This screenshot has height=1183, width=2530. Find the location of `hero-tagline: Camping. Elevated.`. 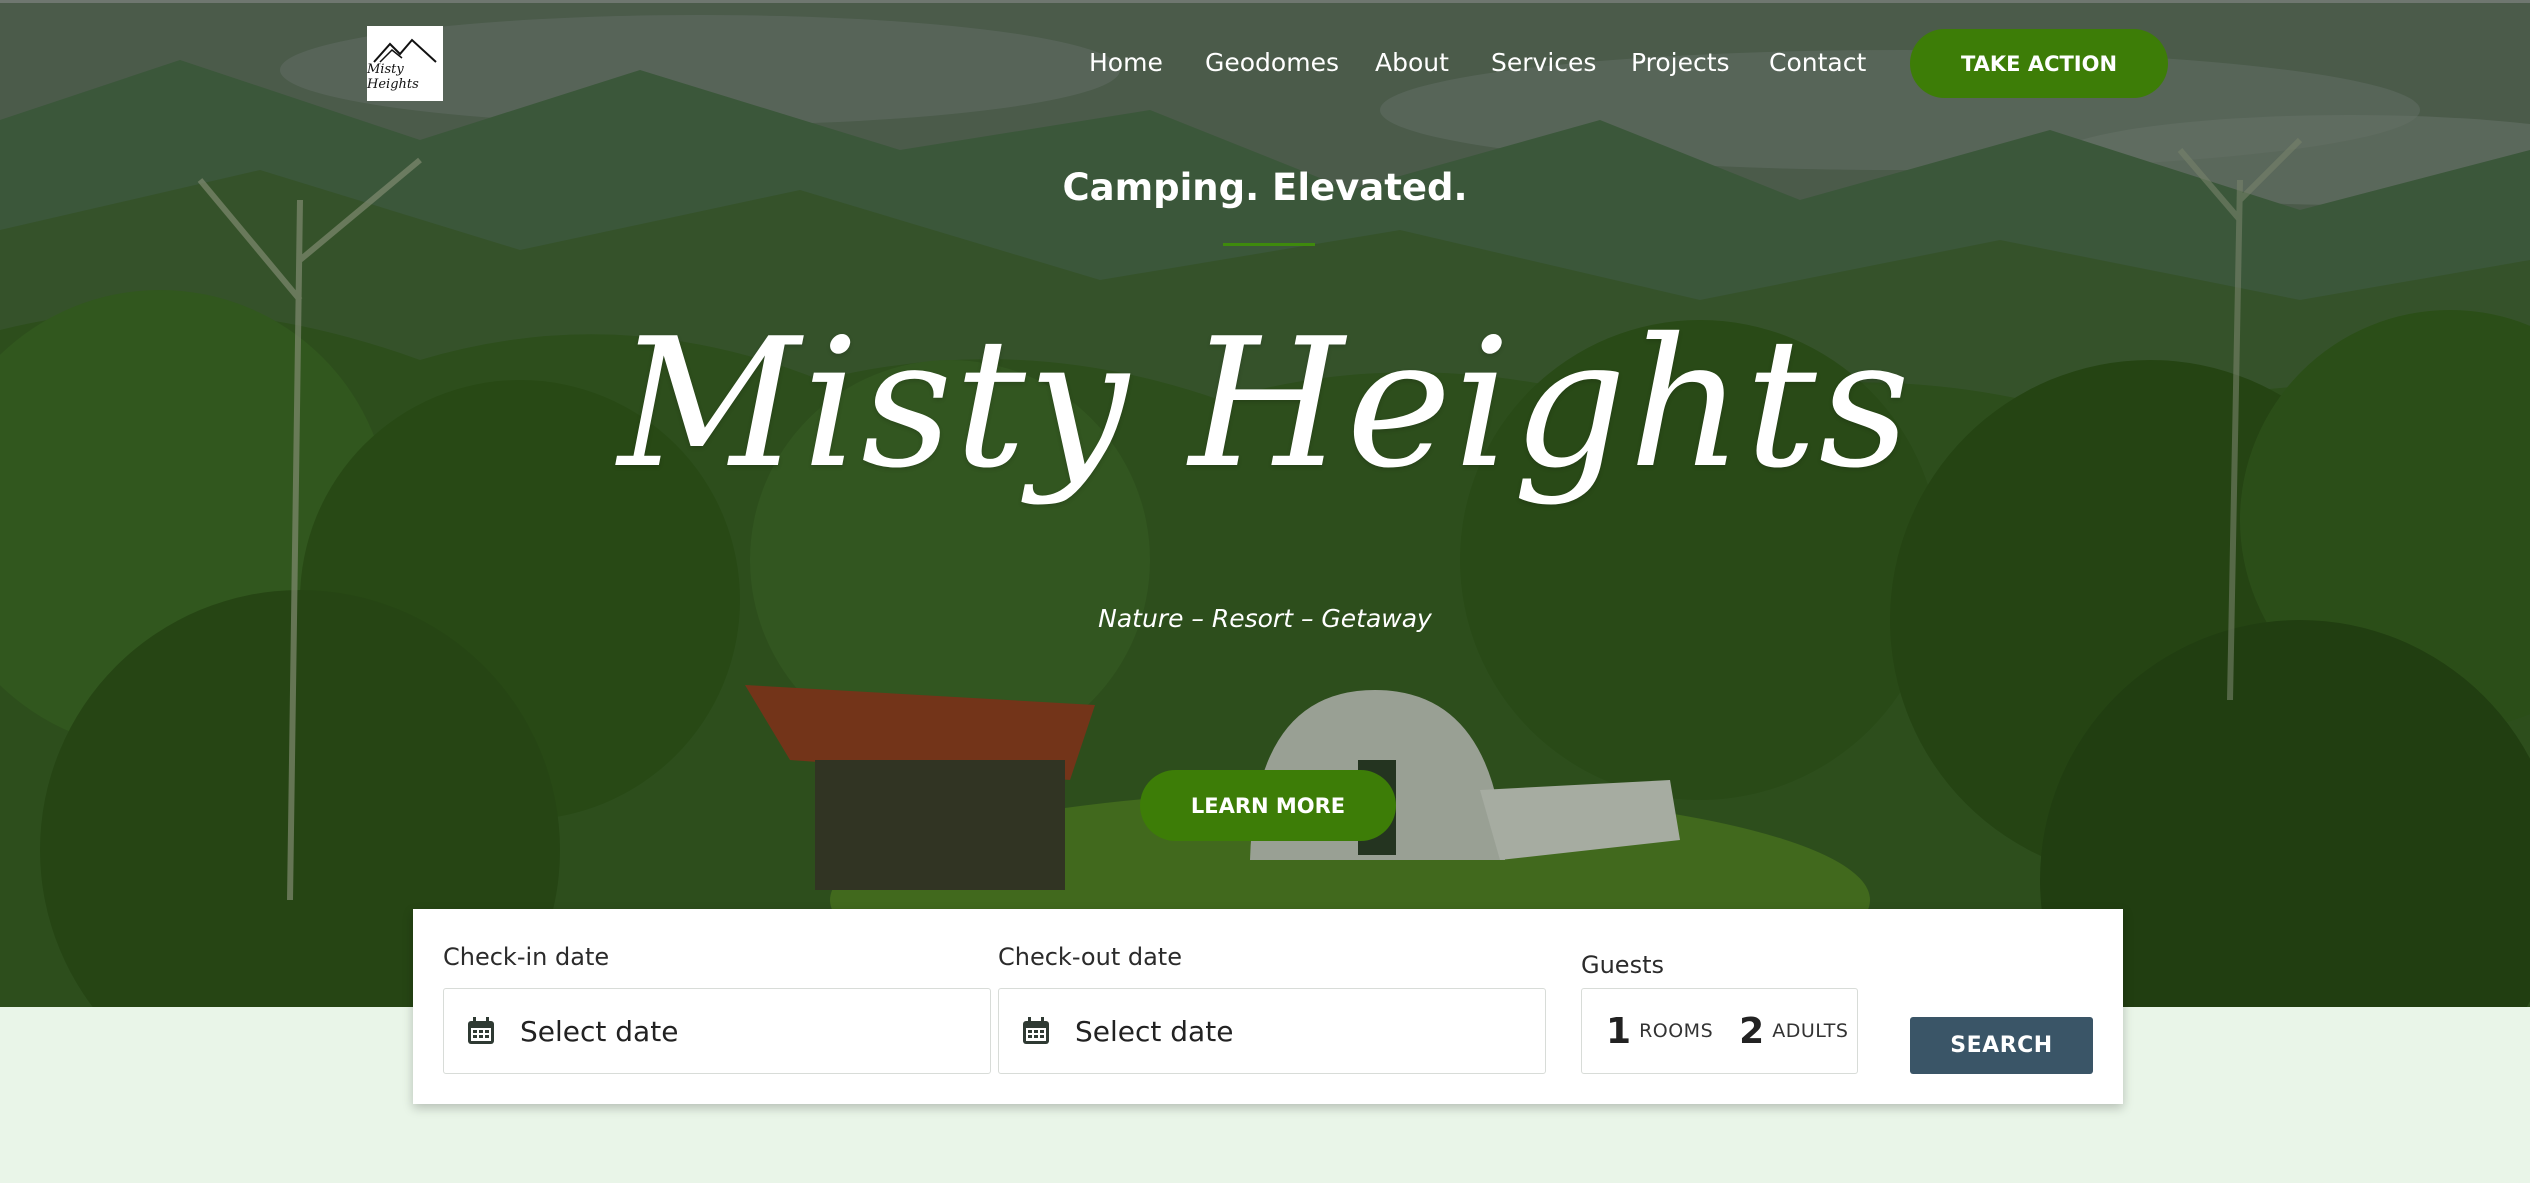

hero-tagline: Camping. Elevated. is located at coordinates (1265, 187).